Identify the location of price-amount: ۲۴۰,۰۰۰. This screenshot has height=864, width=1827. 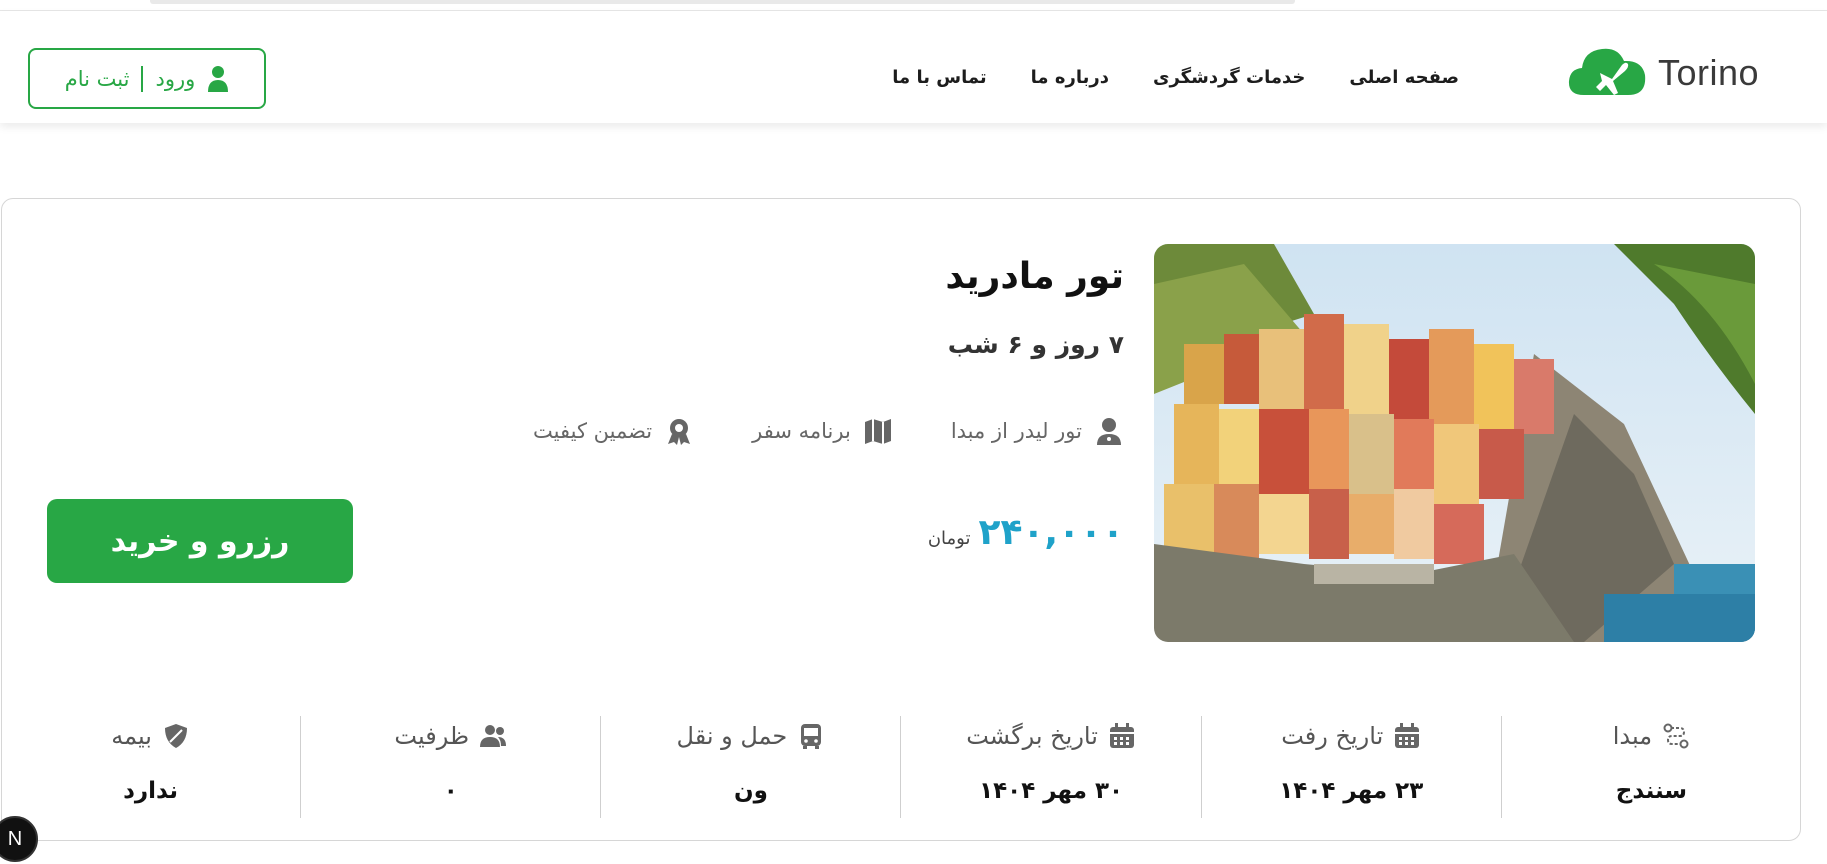
(1051, 532).